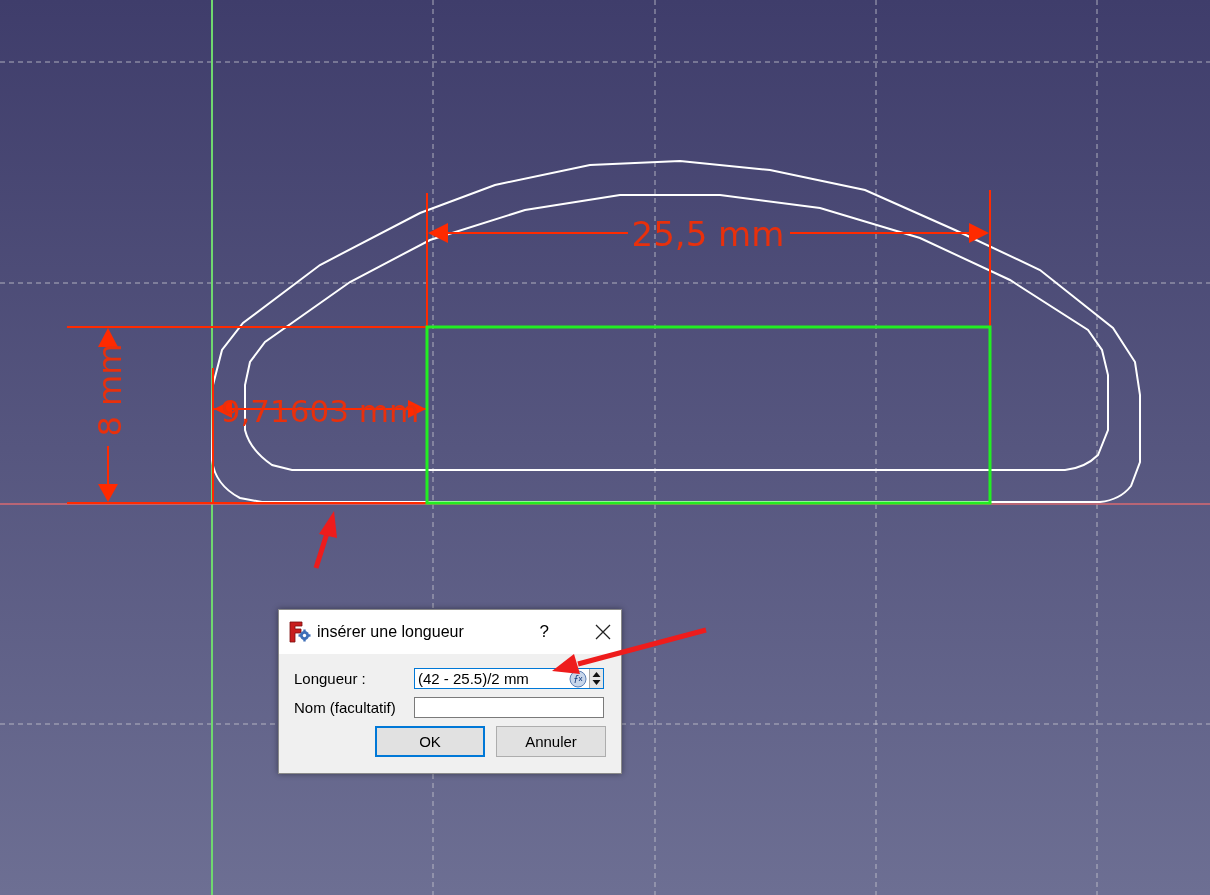  What do you see at coordinates (603, 632) in the screenshot?
I see `close-icon` at bounding box center [603, 632].